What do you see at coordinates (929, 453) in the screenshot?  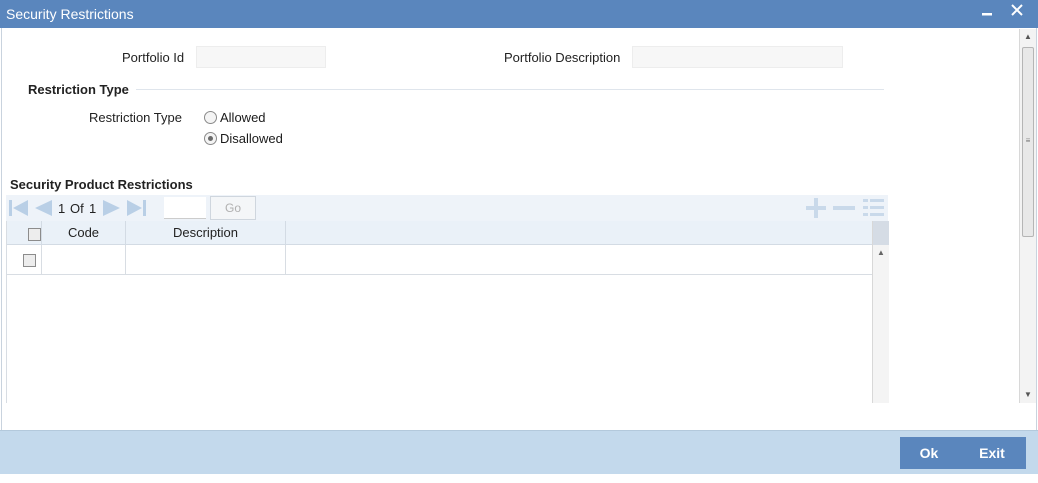 I see `ok-button: Ok` at bounding box center [929, 453].